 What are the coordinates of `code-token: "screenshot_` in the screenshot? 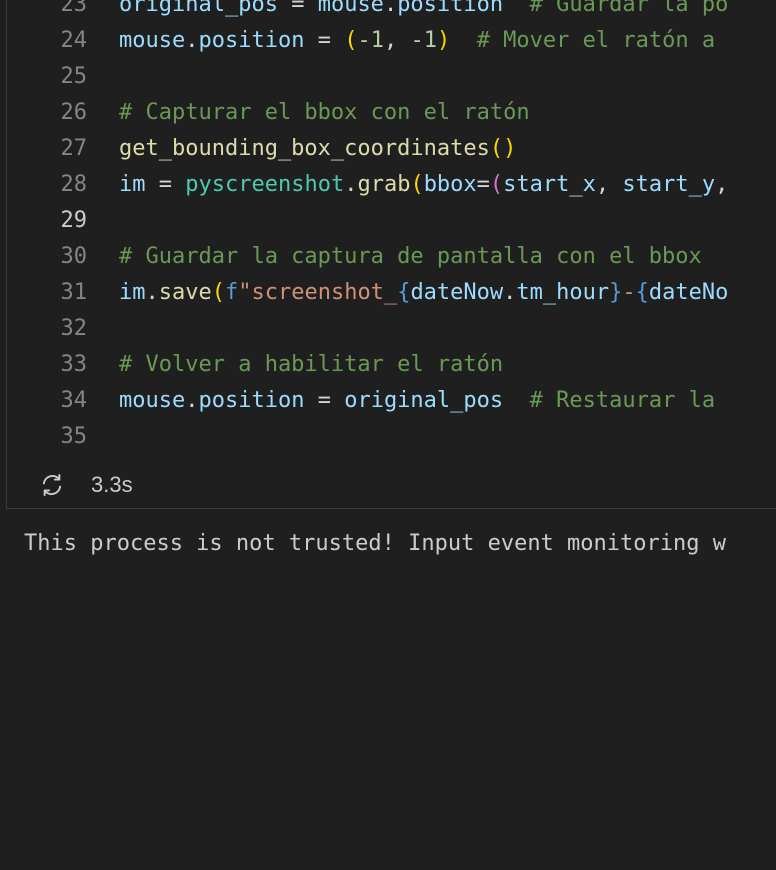 It's located at (318, 292).